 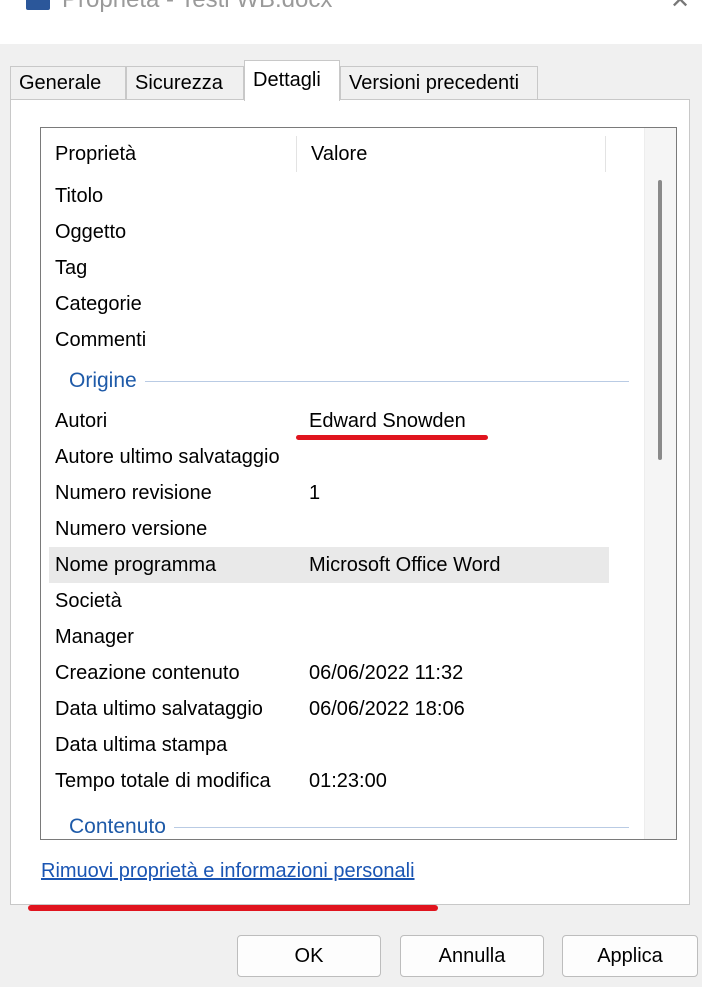 I want to click on property-value: 1, so click(x=315, y=493).